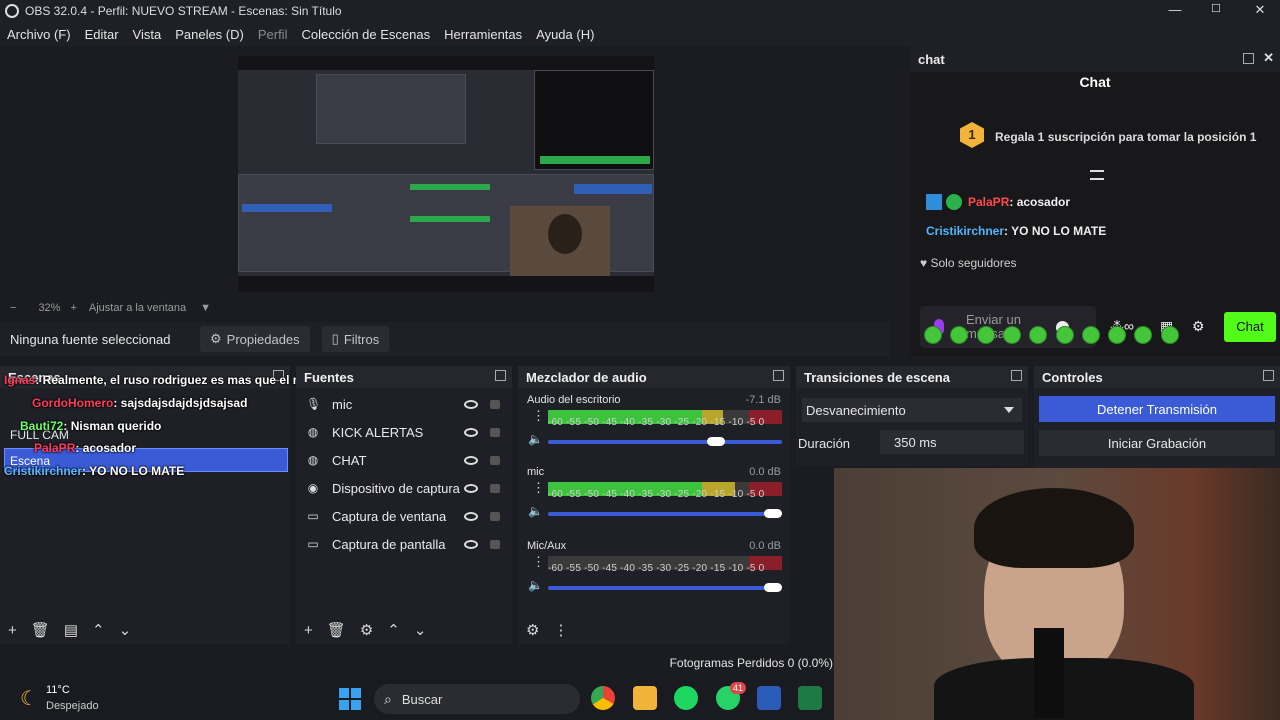 The width and height of the screenshot is (1280, 720). I want to click on pin-icon, so click(1097, 175).